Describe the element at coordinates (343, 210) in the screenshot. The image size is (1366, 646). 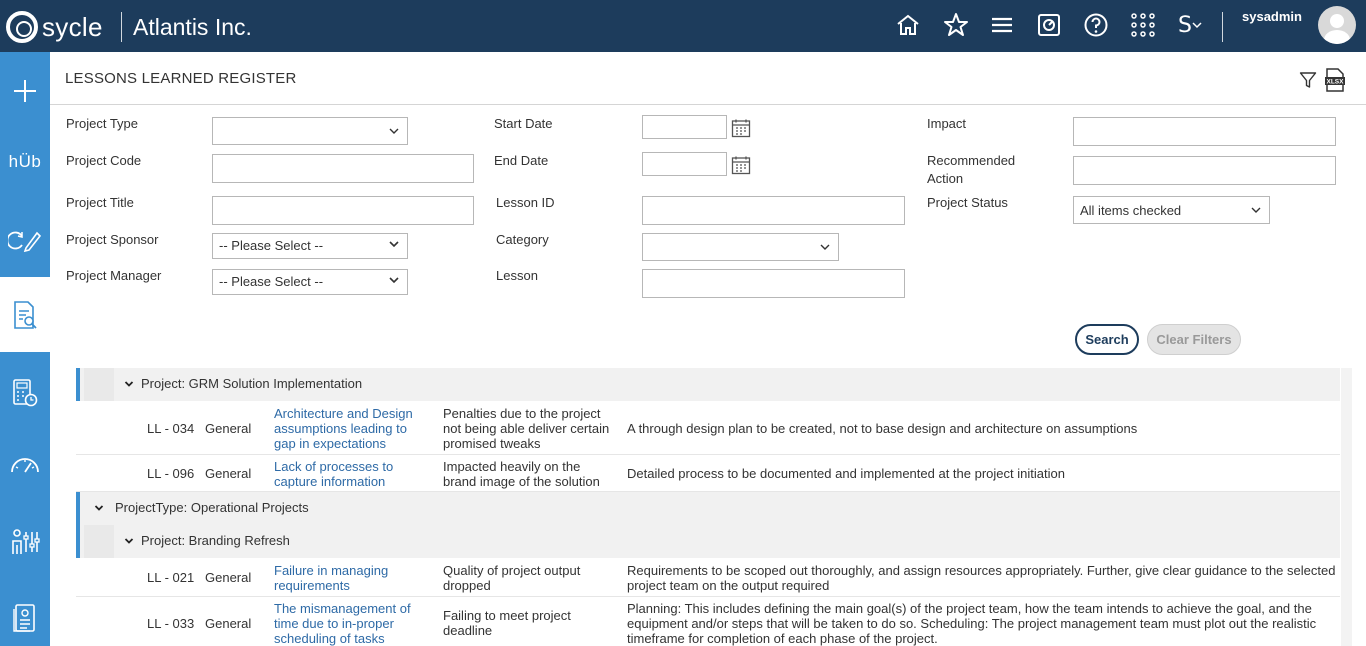
I see `project-title-input` at that location.